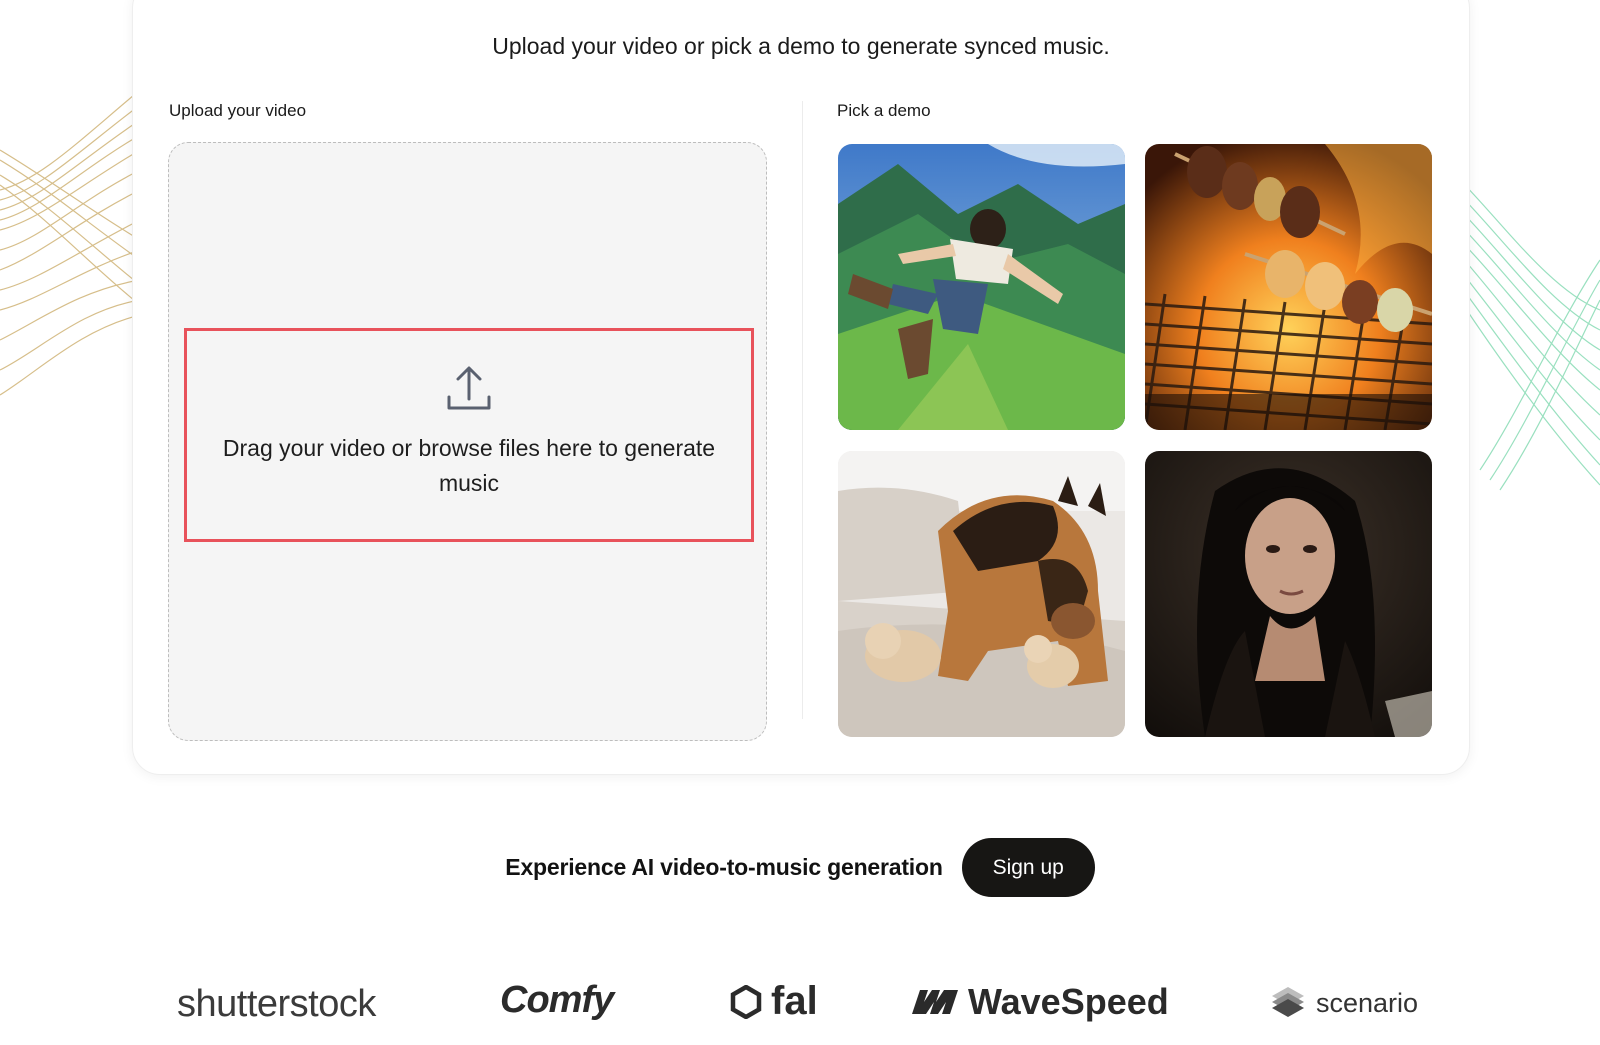  I want to click on fal-mark-icon, so click(746, 1001).